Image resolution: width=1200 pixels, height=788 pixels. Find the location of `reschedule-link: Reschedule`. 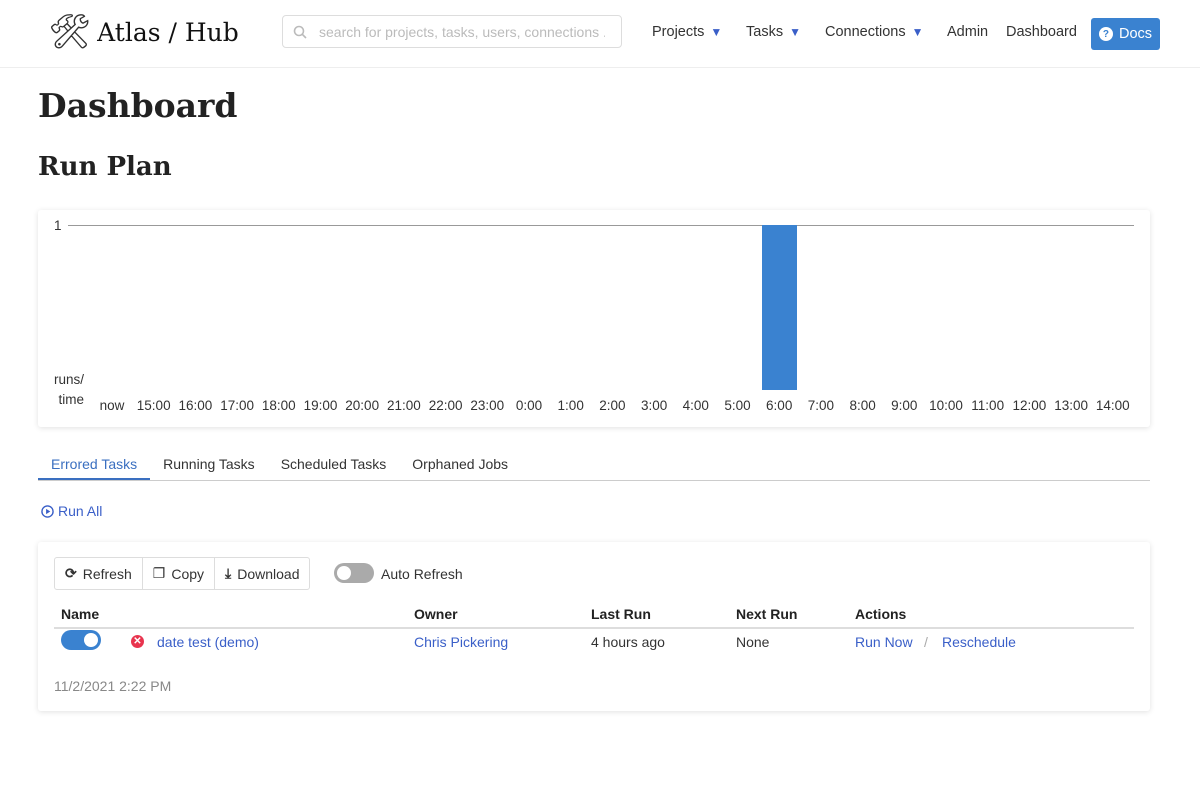

reschedule-link: Reschedule is located at coordinates (979, 642).